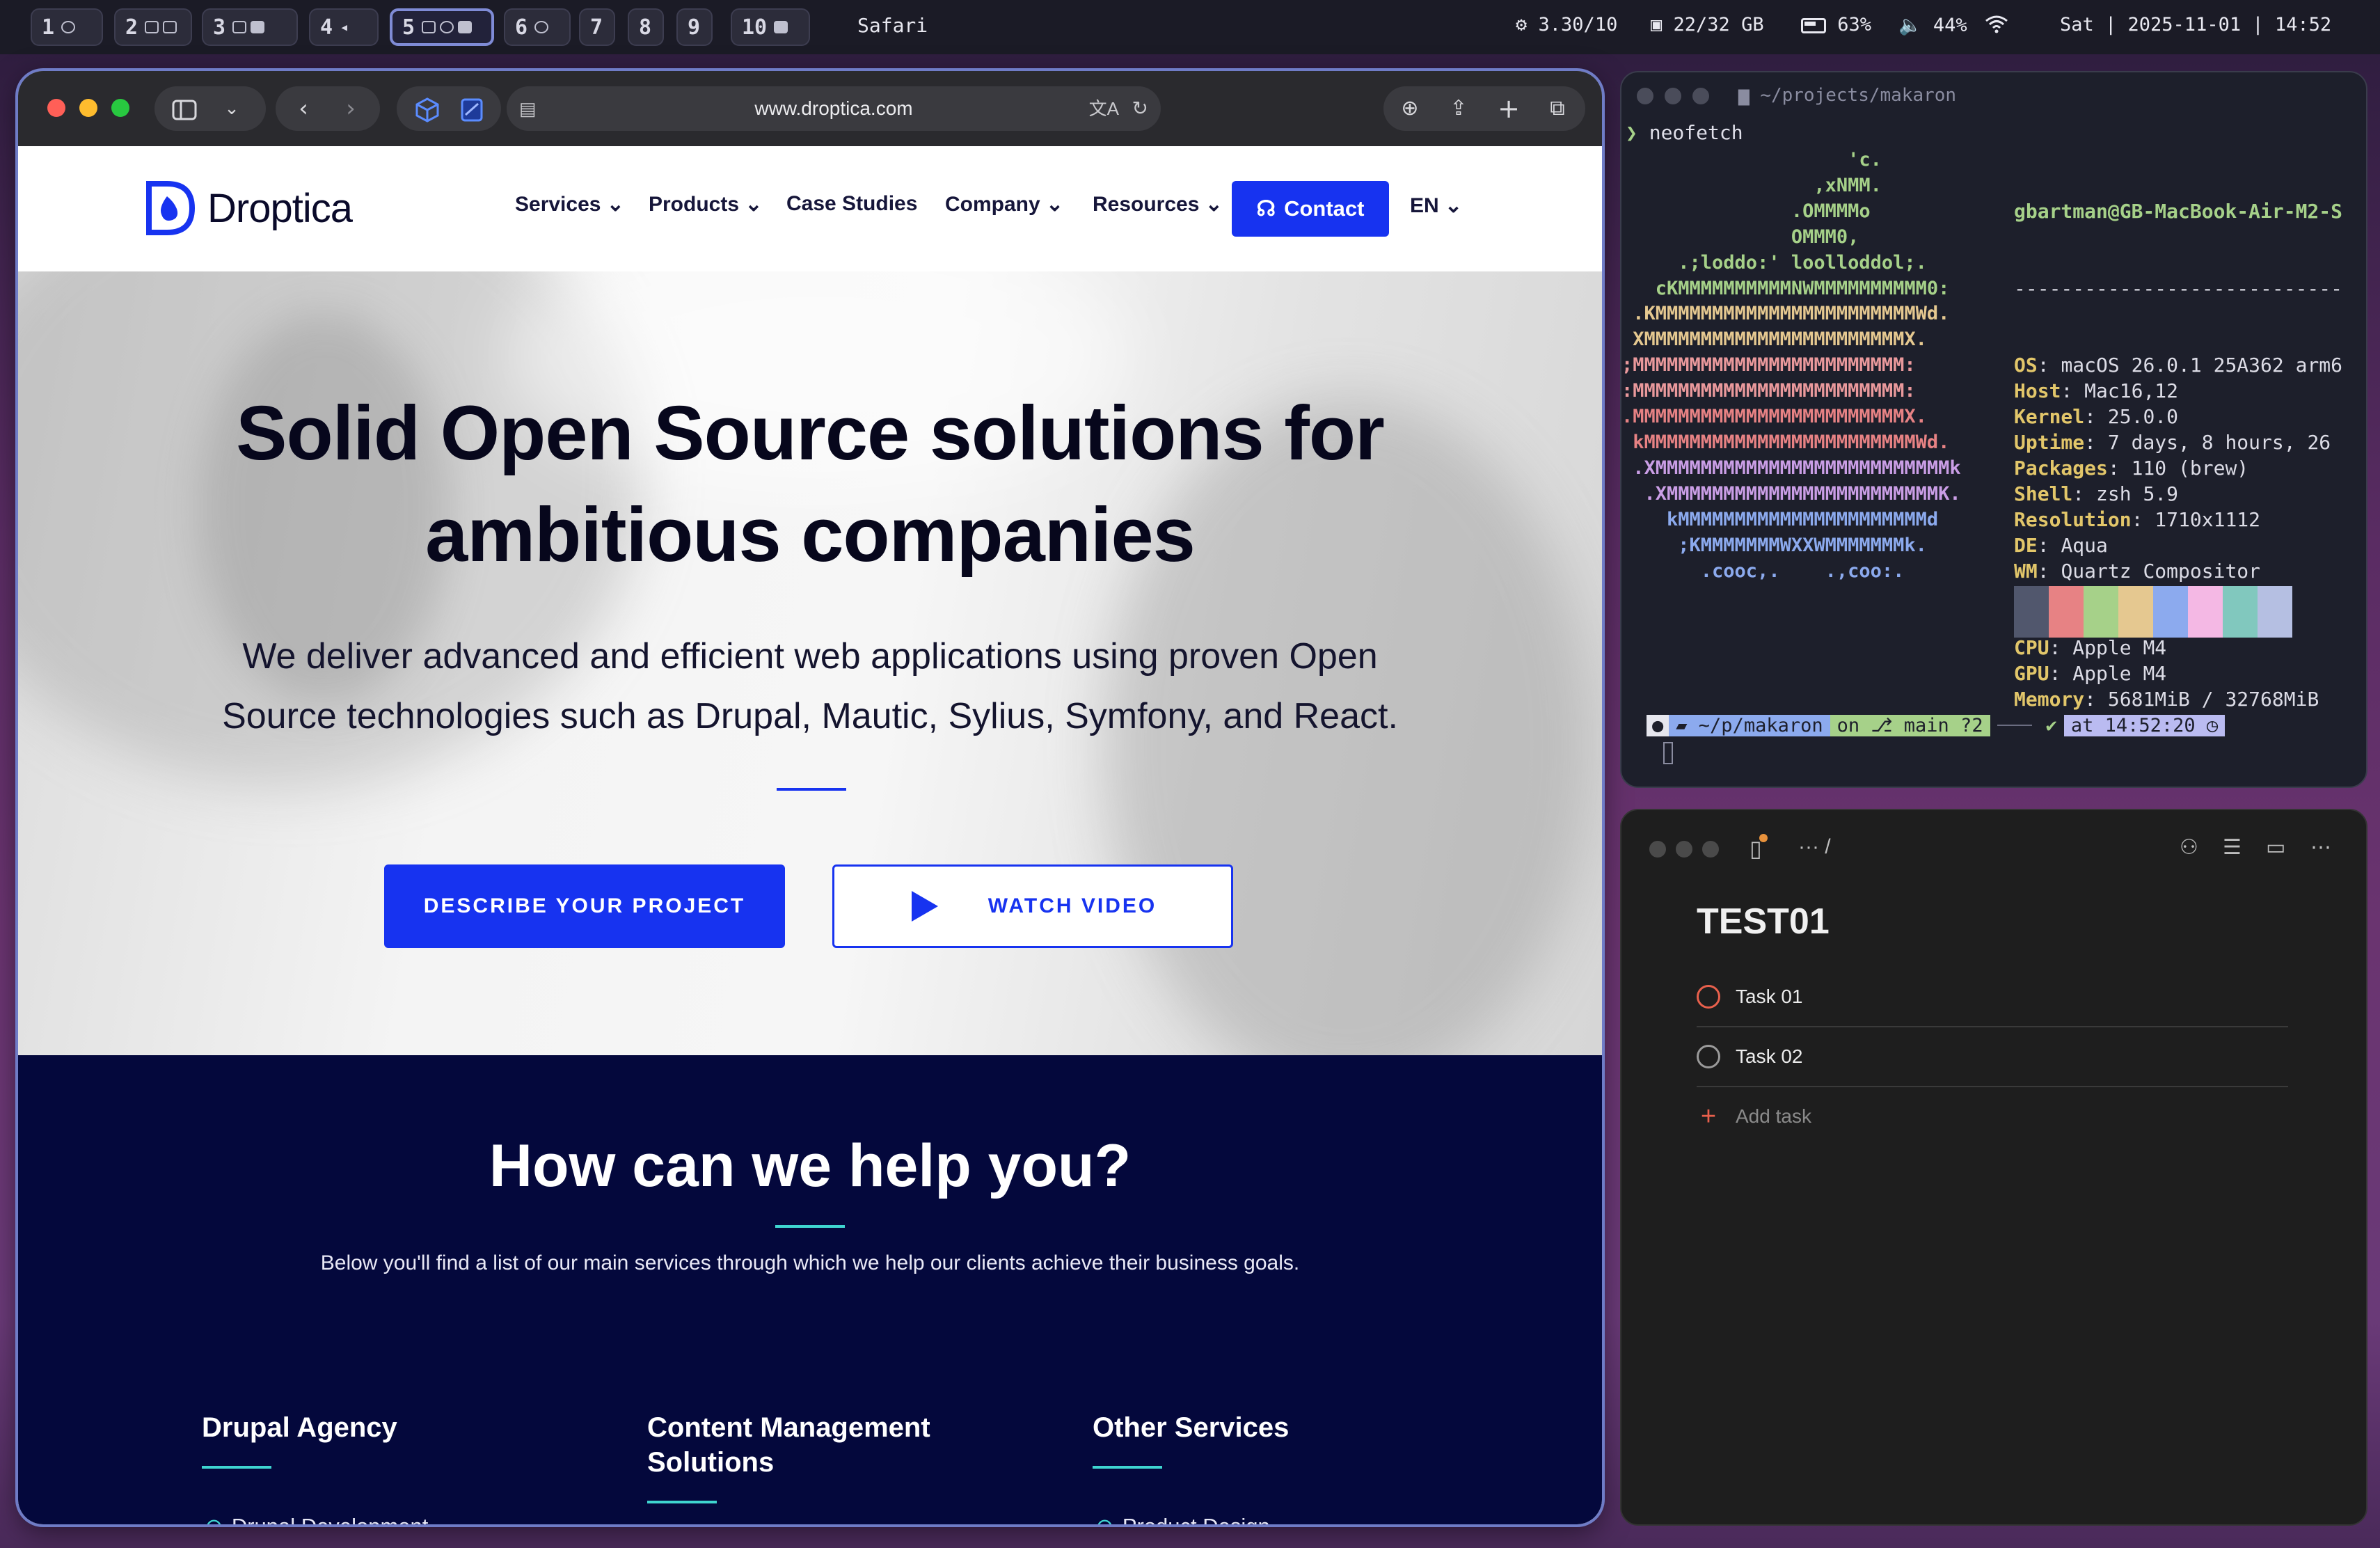  I want to click on sidebar-icon, so click(185, 108).